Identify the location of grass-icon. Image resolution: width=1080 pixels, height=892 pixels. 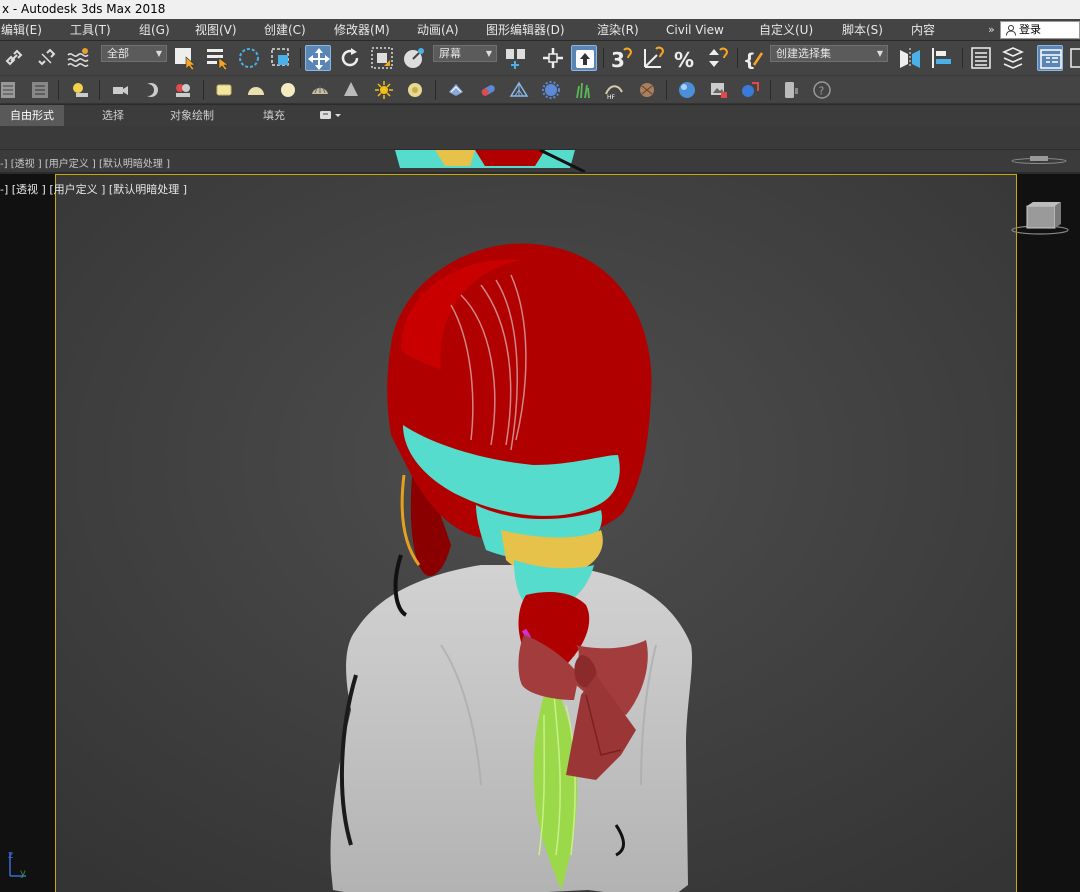
(583, 90).